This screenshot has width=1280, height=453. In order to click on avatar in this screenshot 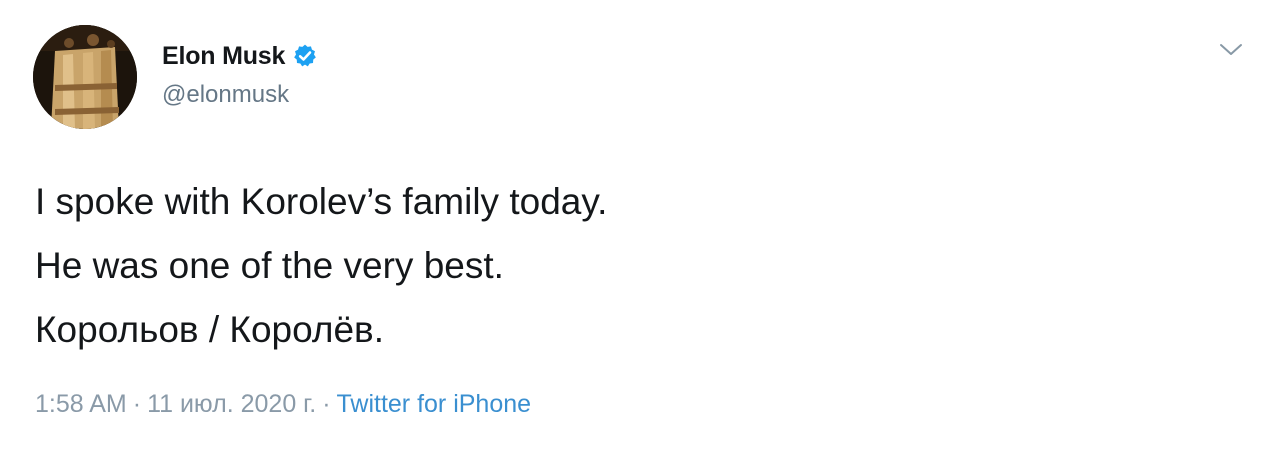, I will do `click(85, 77)`.